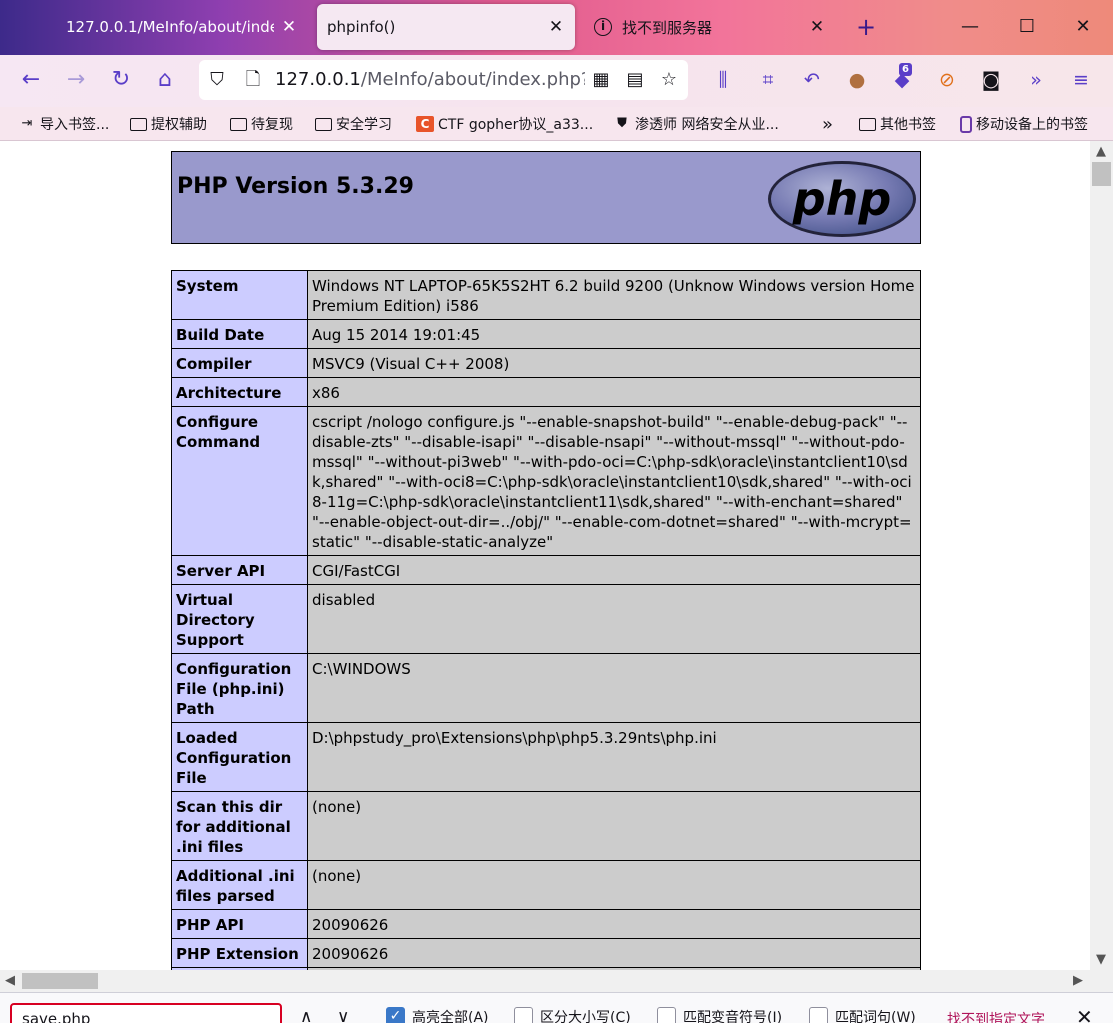 This screenshot has height=1023, width=1113. I want to click on bookmark-folder-mobile: 移动设备上的书签, so click(1024, 124).